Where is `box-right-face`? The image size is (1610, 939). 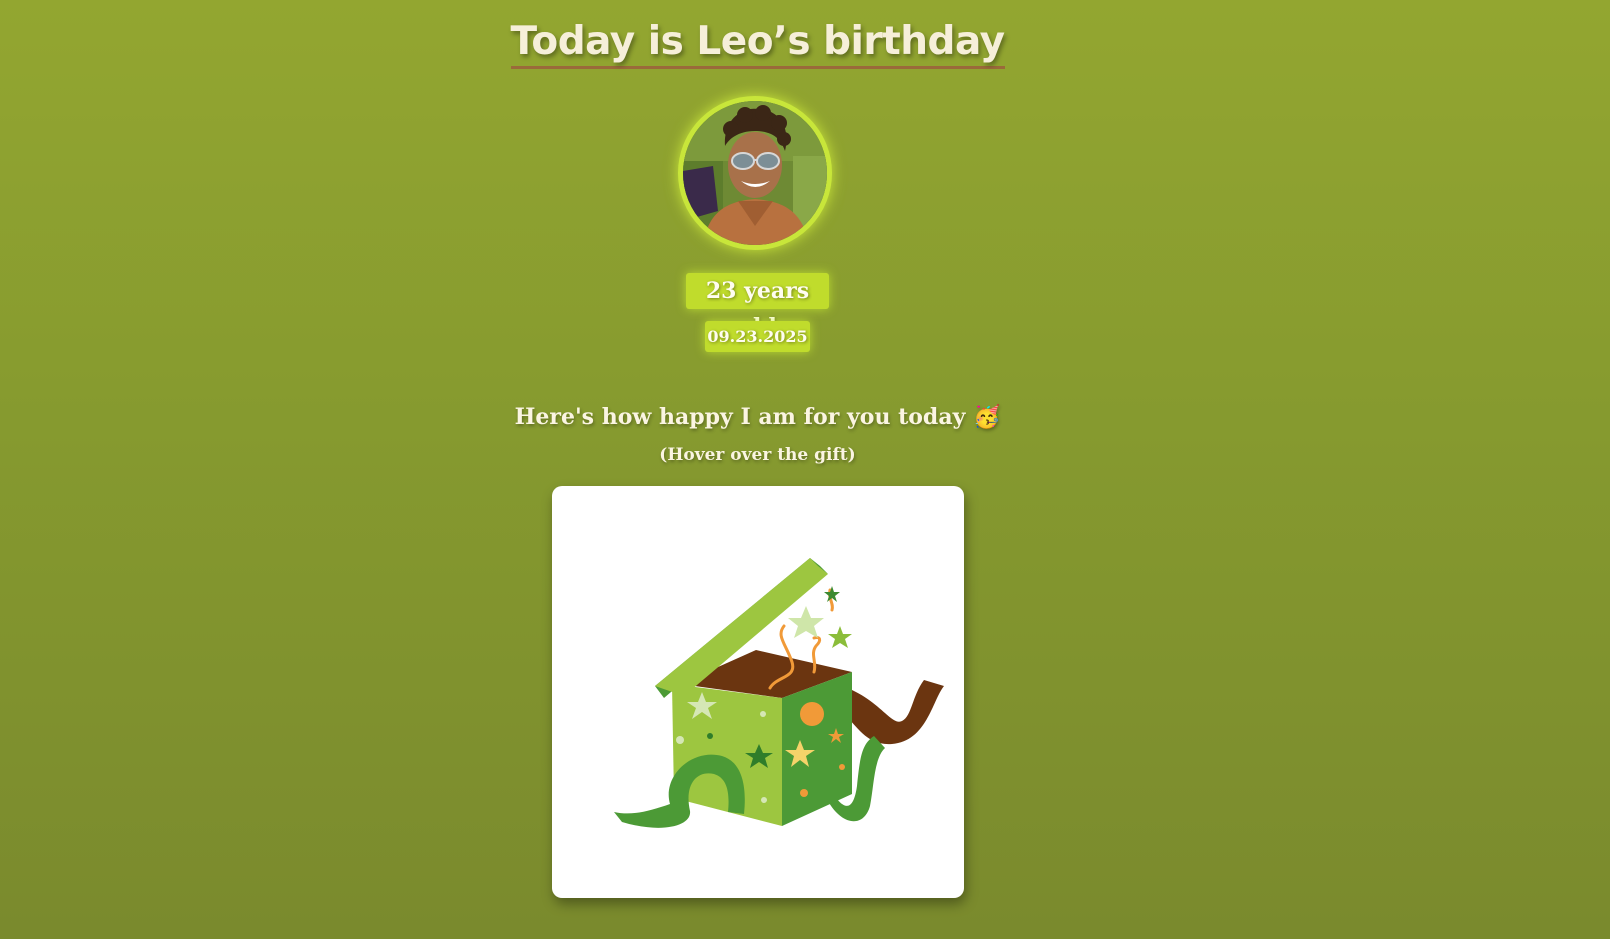 box-right-face is located at coordinates (817, 749).